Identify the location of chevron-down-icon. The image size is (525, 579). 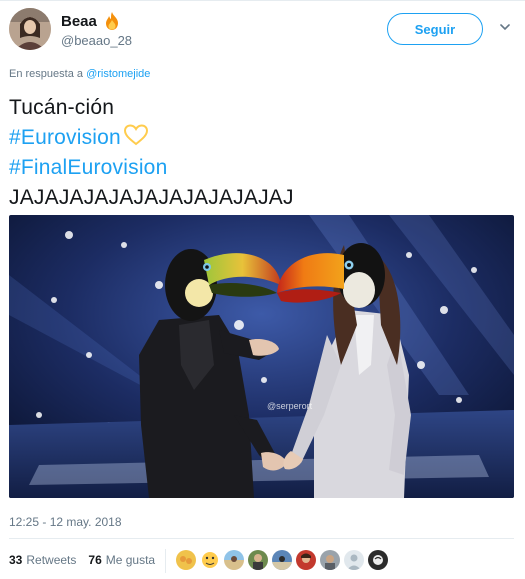
(505, 27).